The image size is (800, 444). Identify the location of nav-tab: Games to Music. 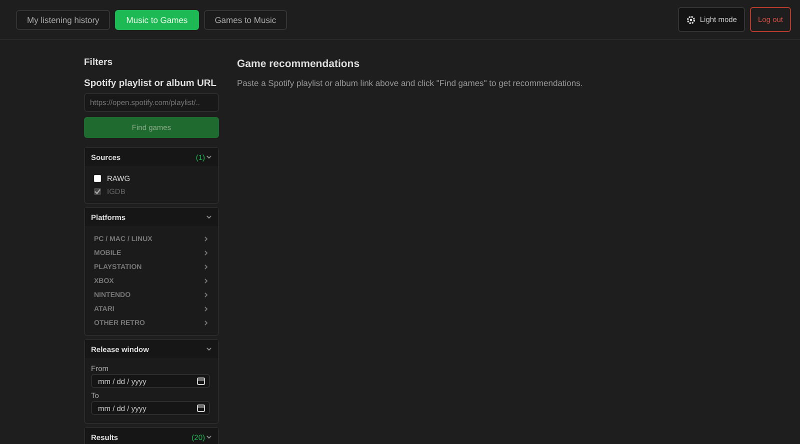
(246, 20).